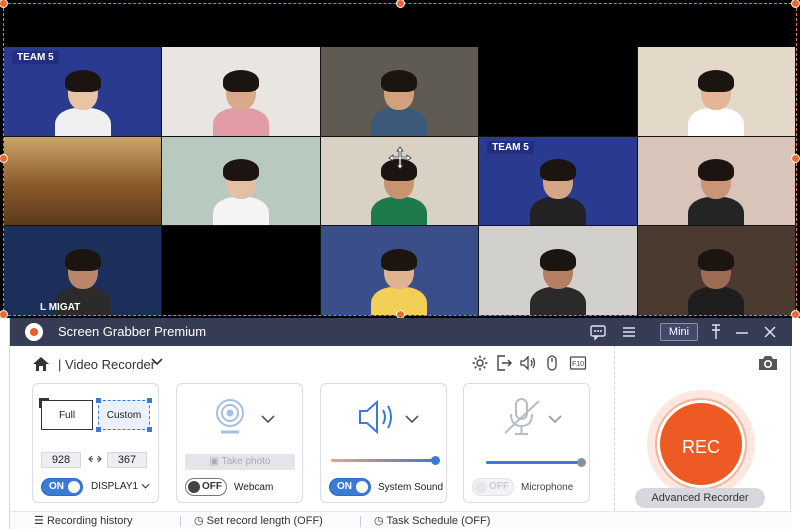 This screenshot has width=800, height=529. I want to click on audio-icon, so click(528, 363).